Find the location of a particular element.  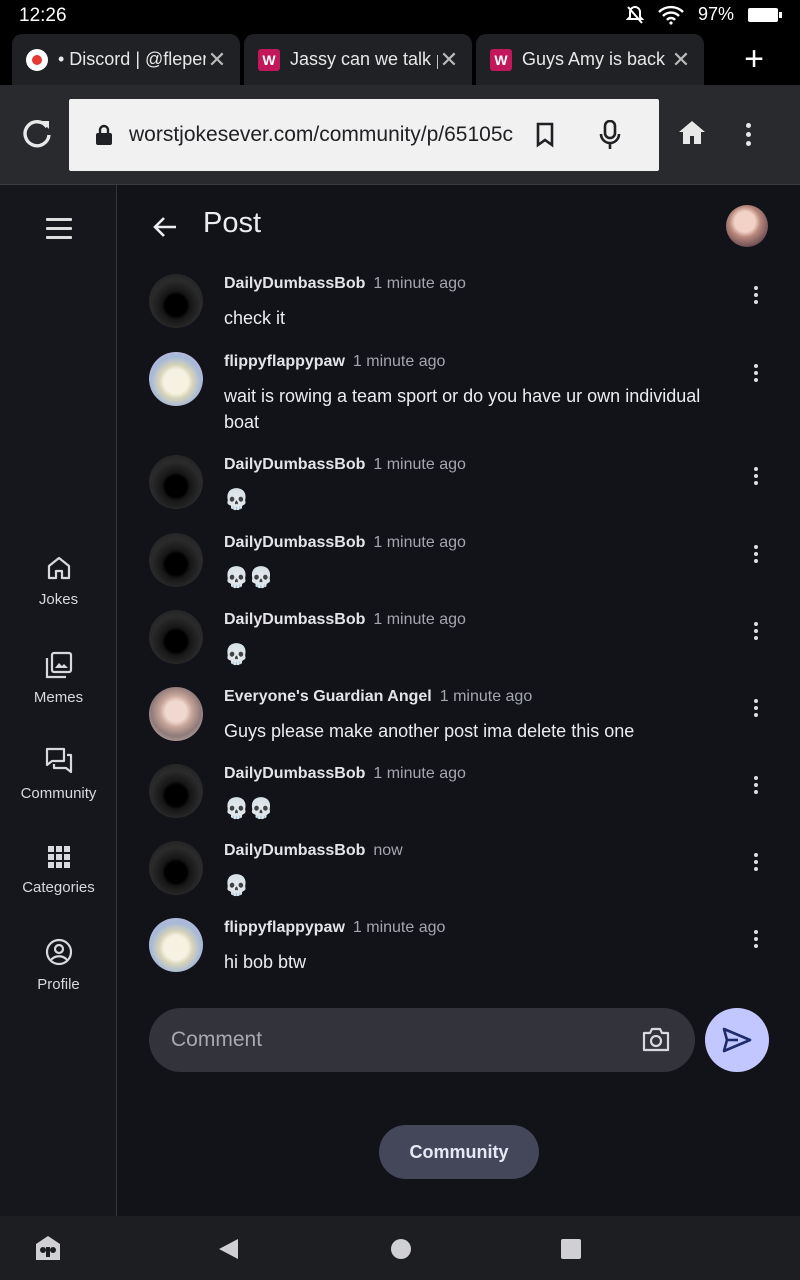

nav-label: Memes is located at coordinates (58, 697).